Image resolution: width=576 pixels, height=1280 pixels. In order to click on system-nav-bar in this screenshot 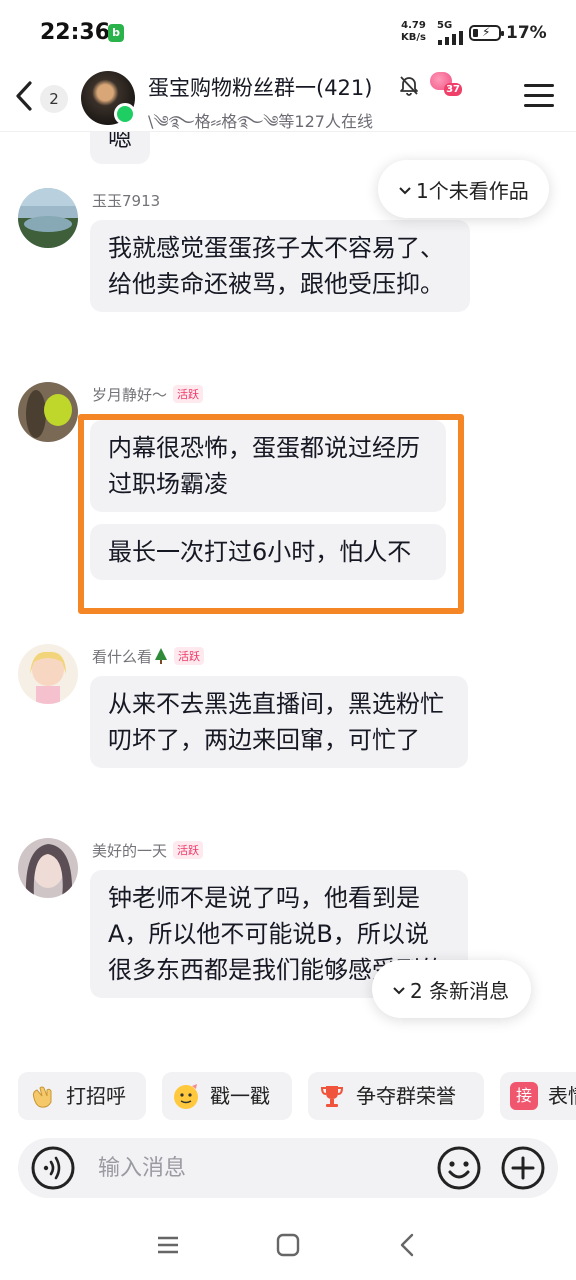, I will do `click(288, 1245)`.